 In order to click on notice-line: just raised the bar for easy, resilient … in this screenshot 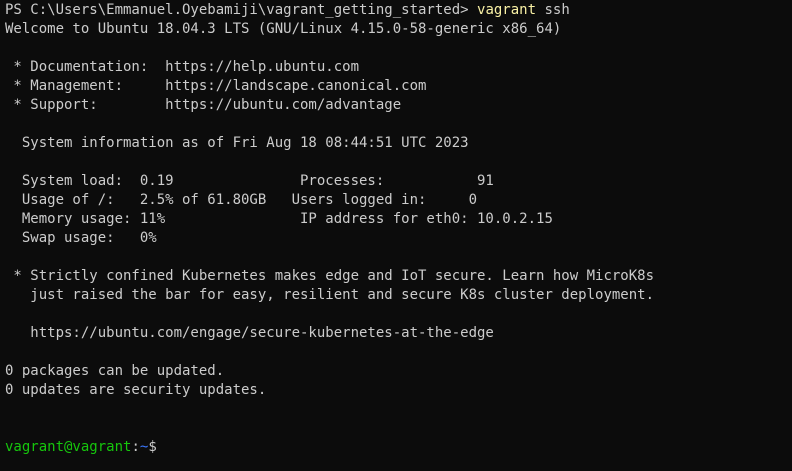, I will do `click(330, 295)`.